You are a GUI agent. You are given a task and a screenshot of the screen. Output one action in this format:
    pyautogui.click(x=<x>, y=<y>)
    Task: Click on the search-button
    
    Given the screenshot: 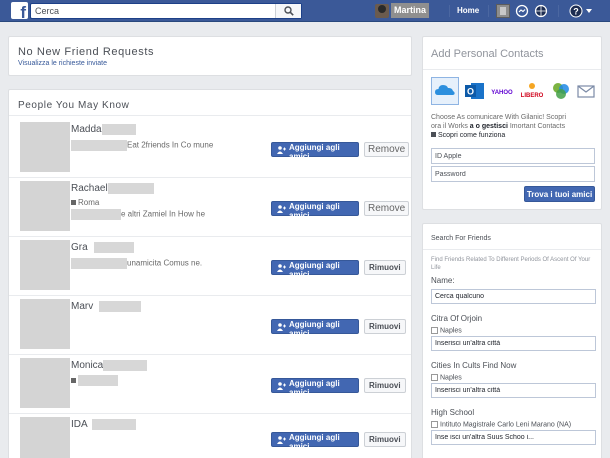 What is the action you would take?
    pyautogui.click(x=288, y=11)
    